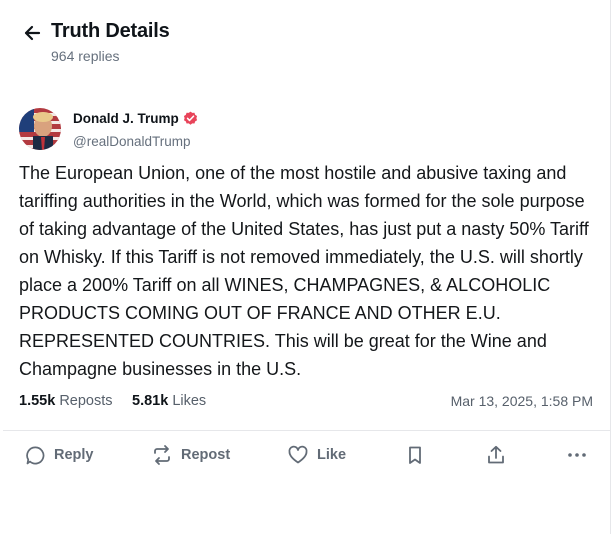 The width and height of the screenshot is (614, 534). What do you see at coordinates (126, 118) in the screenshot?
I see `author-name-text: Donald J. Trump` at bounding box center [126, 118].